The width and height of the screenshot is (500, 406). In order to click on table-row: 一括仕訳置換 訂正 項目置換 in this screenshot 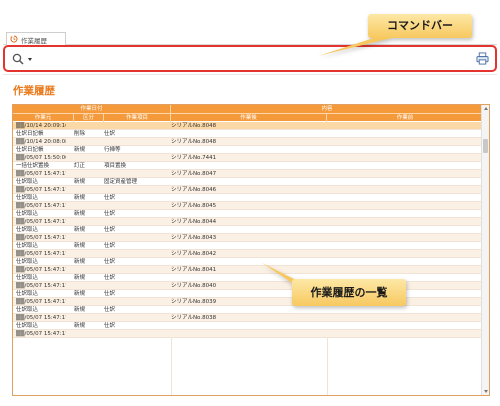, I will do `click(248, 166)`.